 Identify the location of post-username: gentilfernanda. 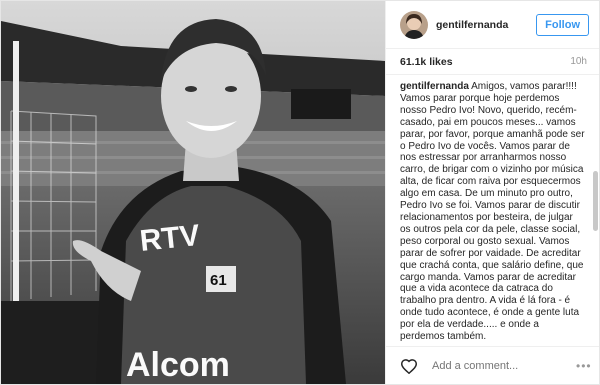
(486, 25).